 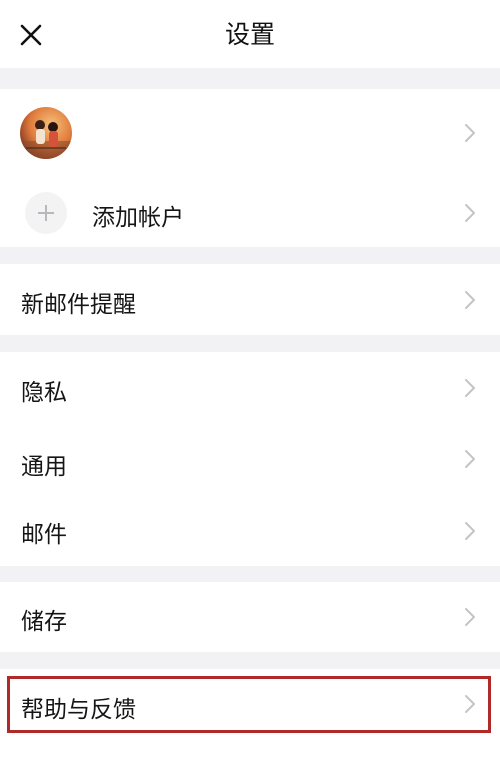 What do you see at coordinates (250, 388) in the screenshot?
I see `privacy-row: 隐私` at bounding box center [250, 388].